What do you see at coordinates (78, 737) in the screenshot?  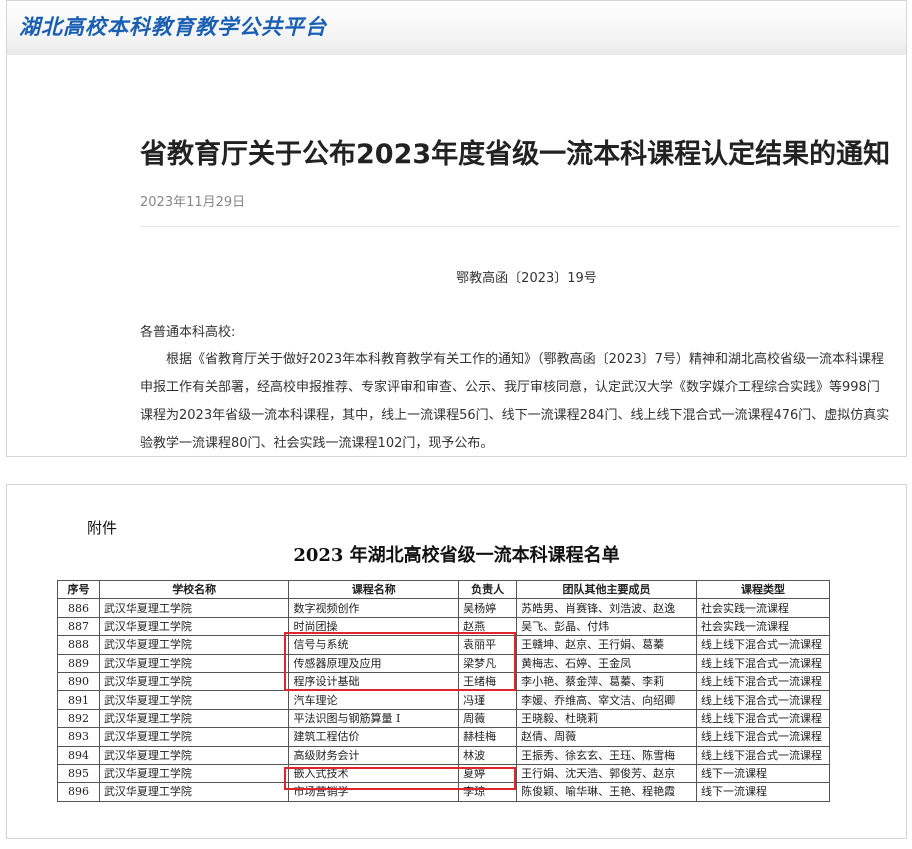 I see `cell-number: 893` at bounding box center [78, 737].